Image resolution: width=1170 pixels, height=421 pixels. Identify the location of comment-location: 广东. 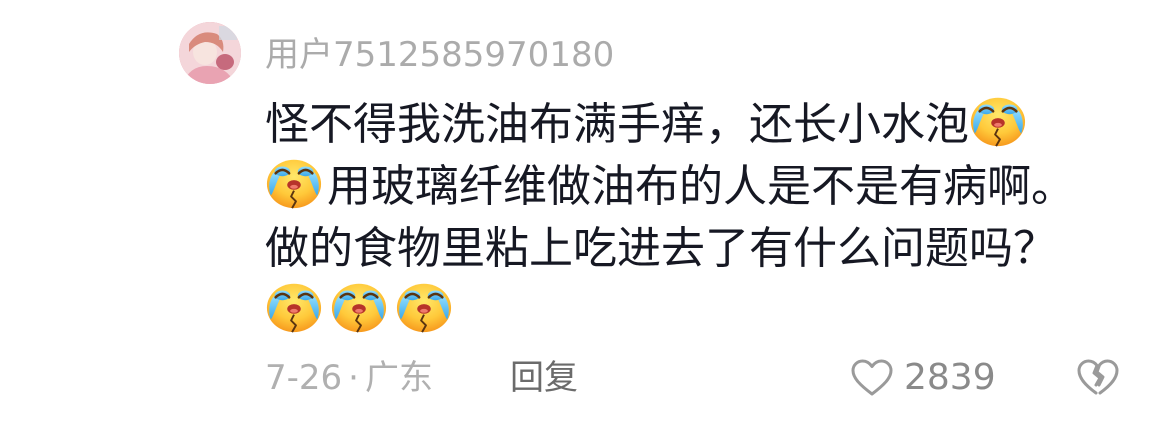
(398, 378).